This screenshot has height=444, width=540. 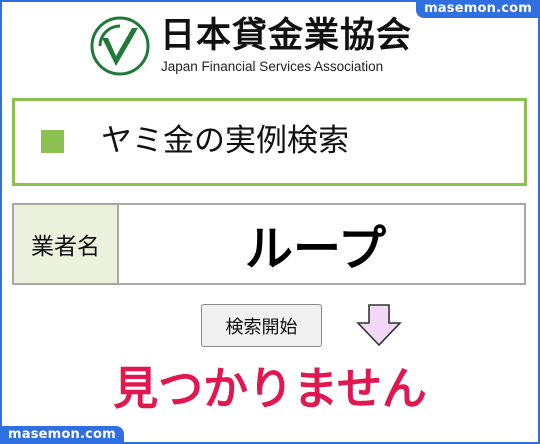 I want to click on jfsa-checkmark-emblem-icon, so click(x=120, y=46).